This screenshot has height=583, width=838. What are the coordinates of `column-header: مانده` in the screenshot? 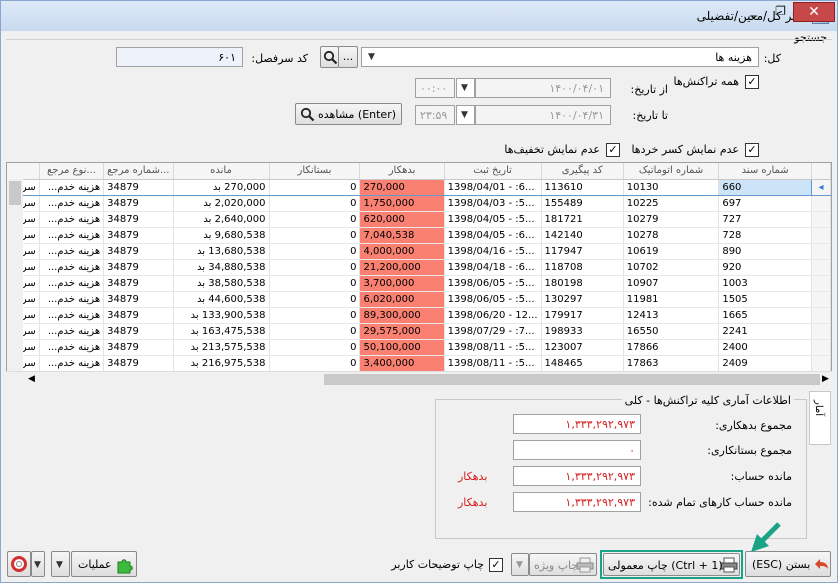 It's located at (221, 171).